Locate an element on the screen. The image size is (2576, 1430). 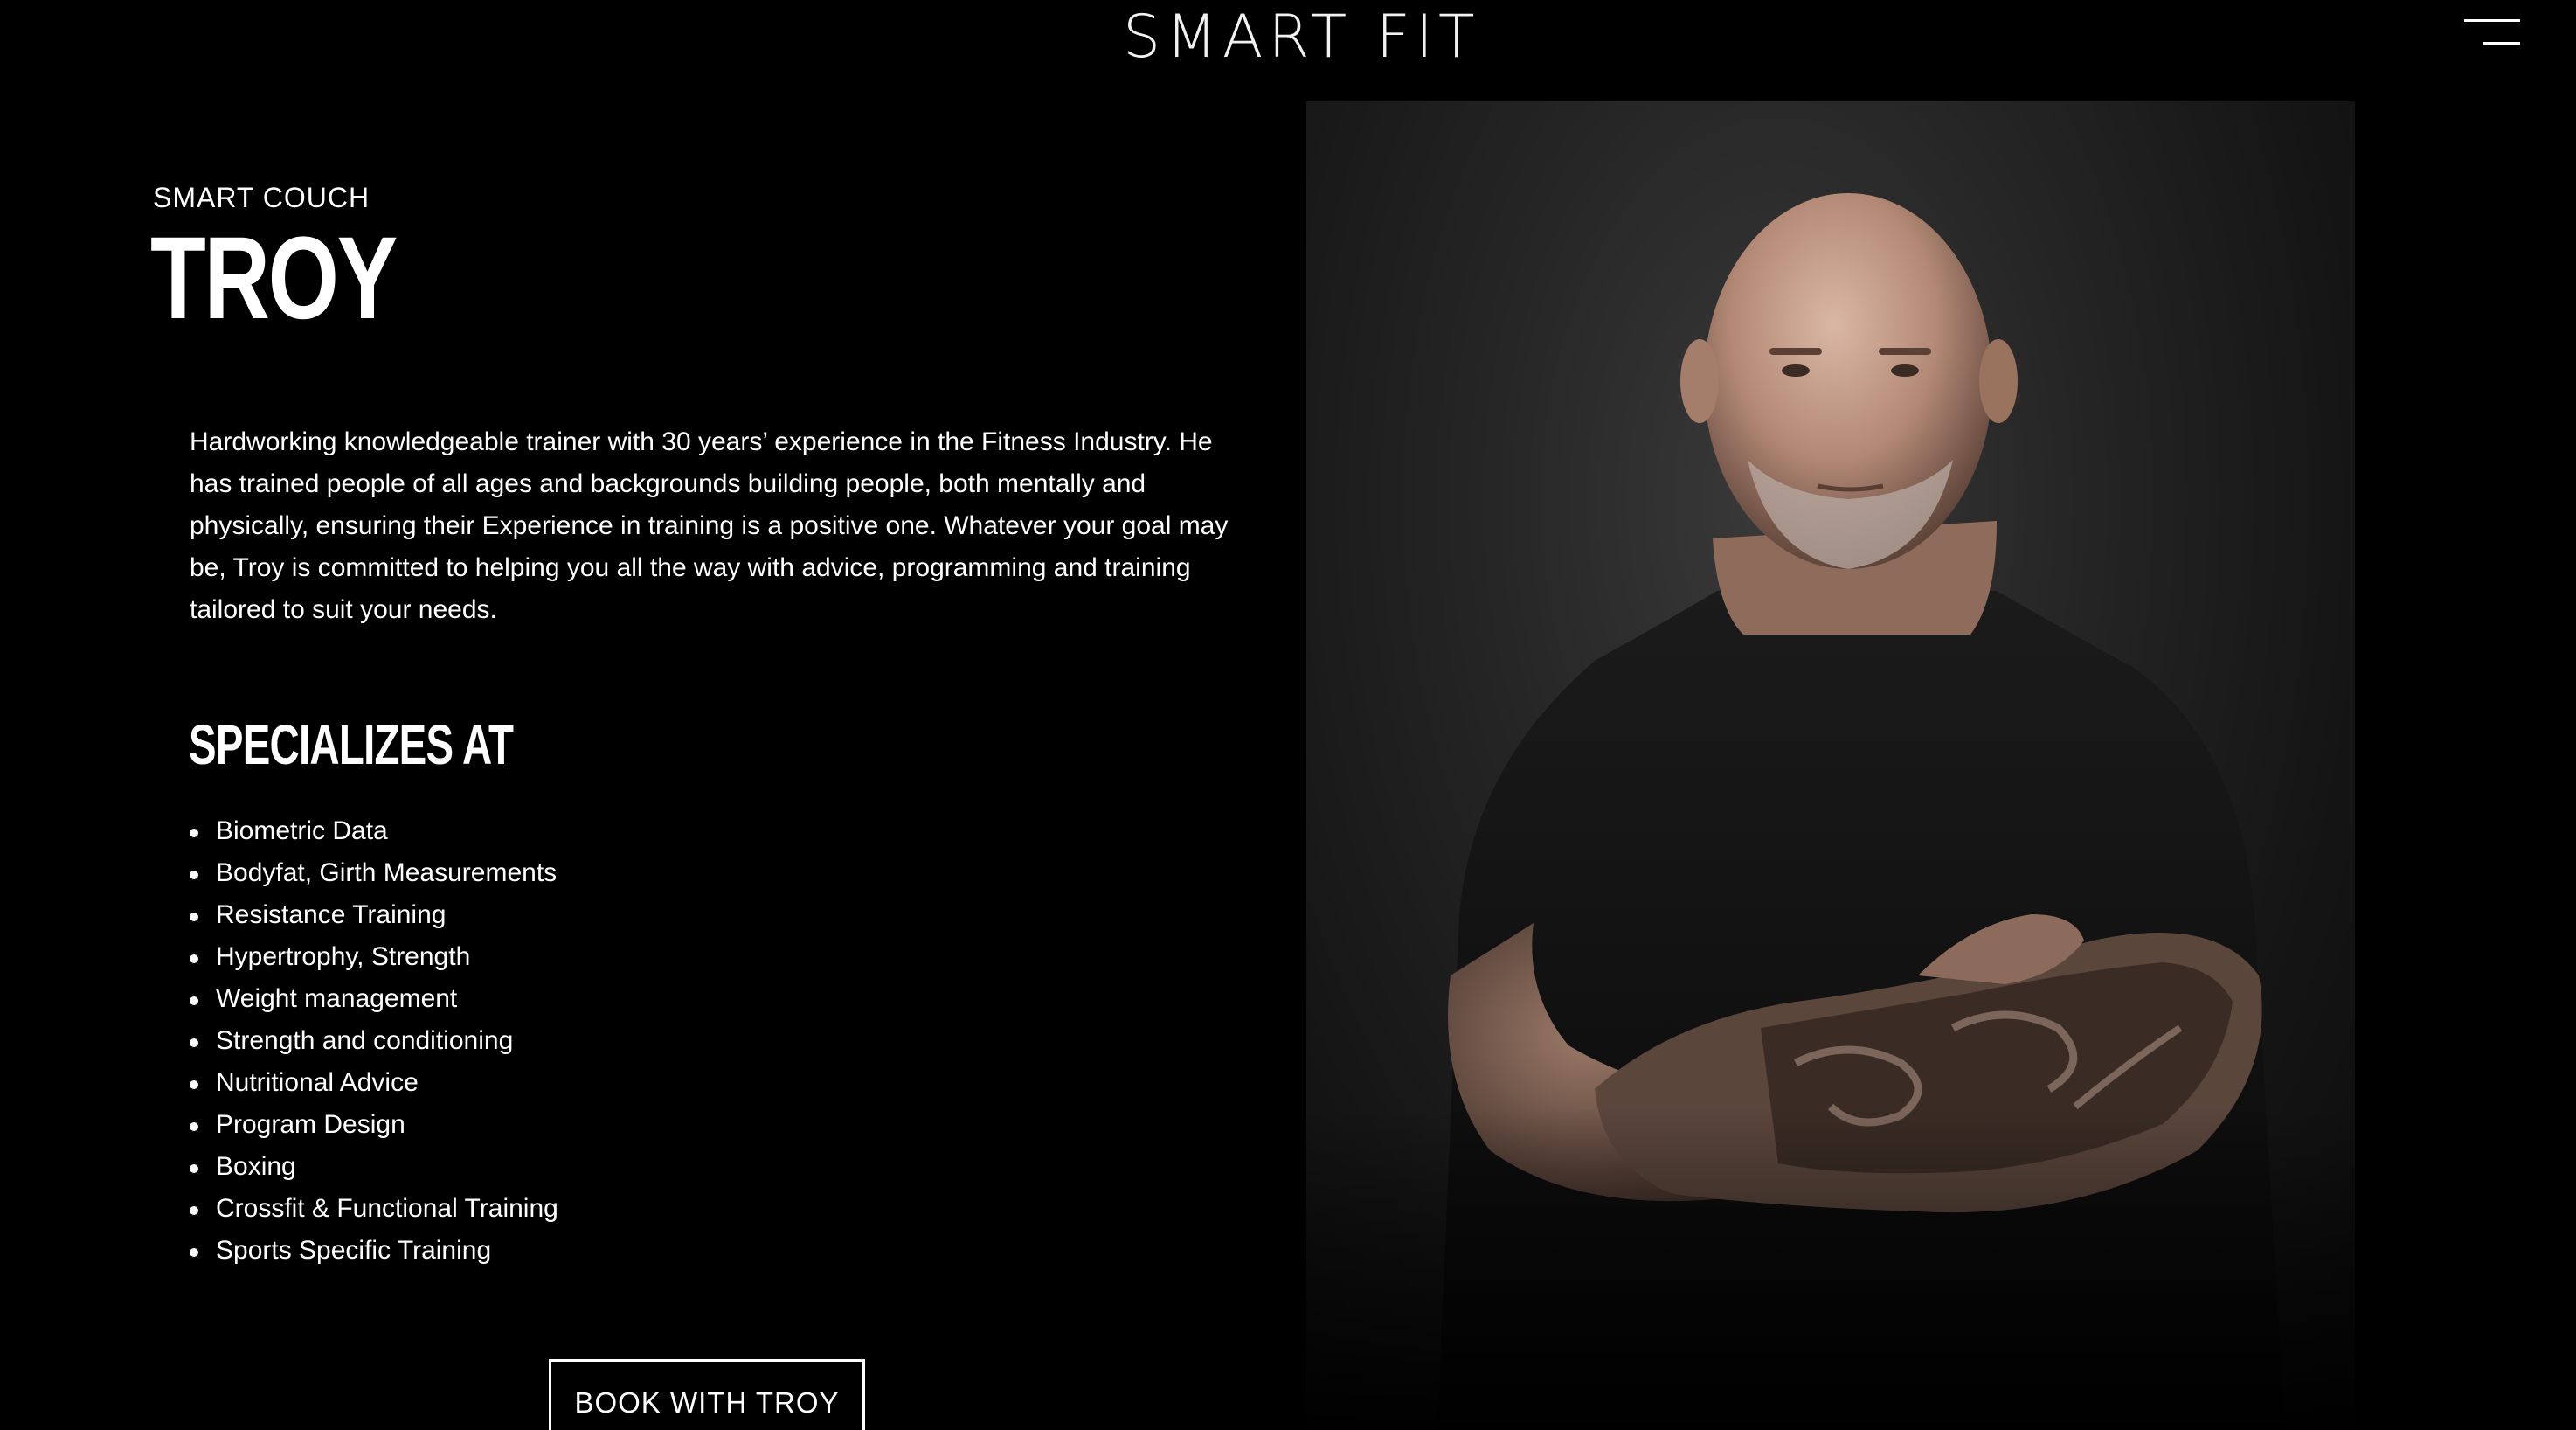
list-item: Hypertrophy, Strength is located at coordinates (374, 957).